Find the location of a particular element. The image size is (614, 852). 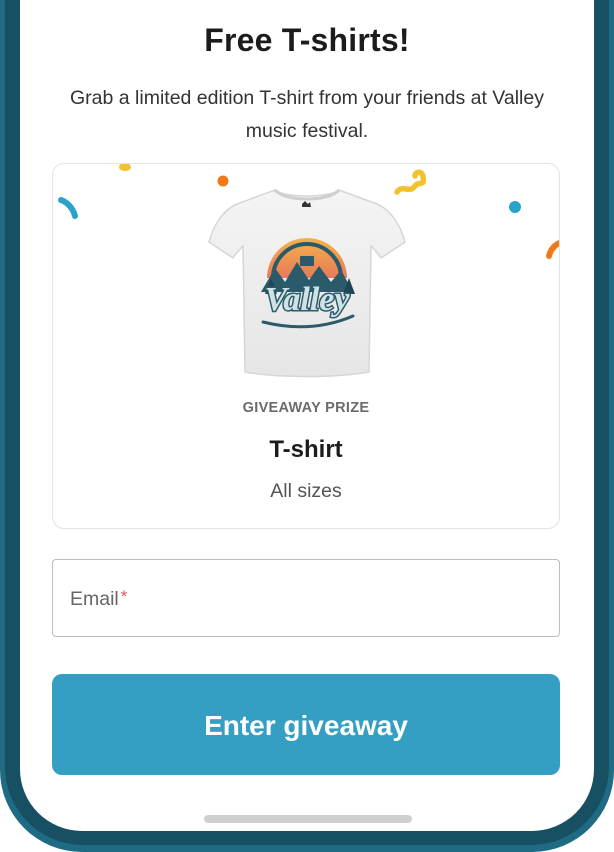

page-title: Free T-shirts! is located at coordinates (307, 40).